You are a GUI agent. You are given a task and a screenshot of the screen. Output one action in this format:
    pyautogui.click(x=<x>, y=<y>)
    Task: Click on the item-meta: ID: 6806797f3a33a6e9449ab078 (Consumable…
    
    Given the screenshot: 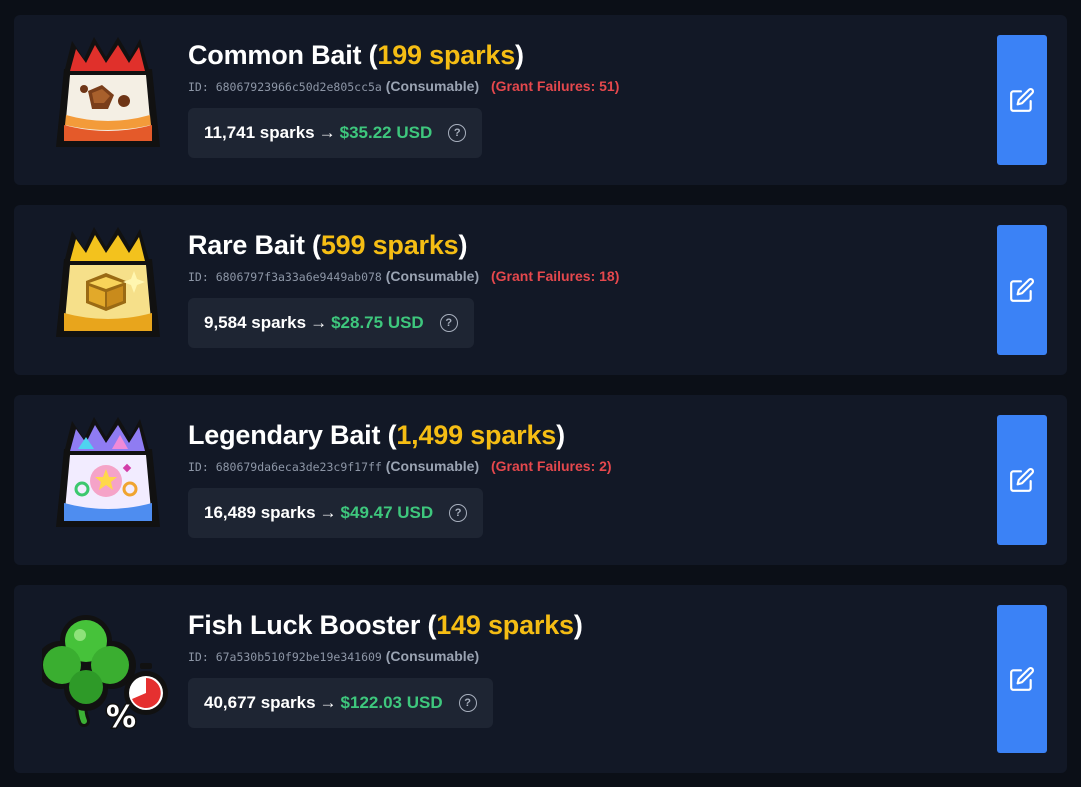 What is the action you would take?
    pyautogui.click(x=577, y=276)
    